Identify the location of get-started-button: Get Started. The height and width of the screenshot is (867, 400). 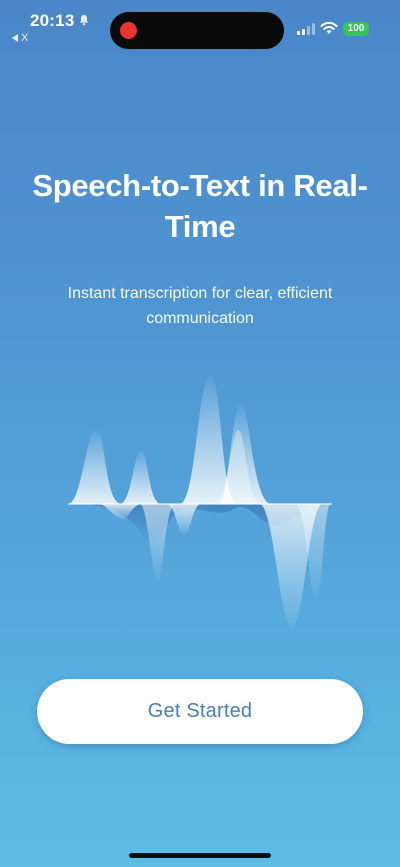
(200, 711).